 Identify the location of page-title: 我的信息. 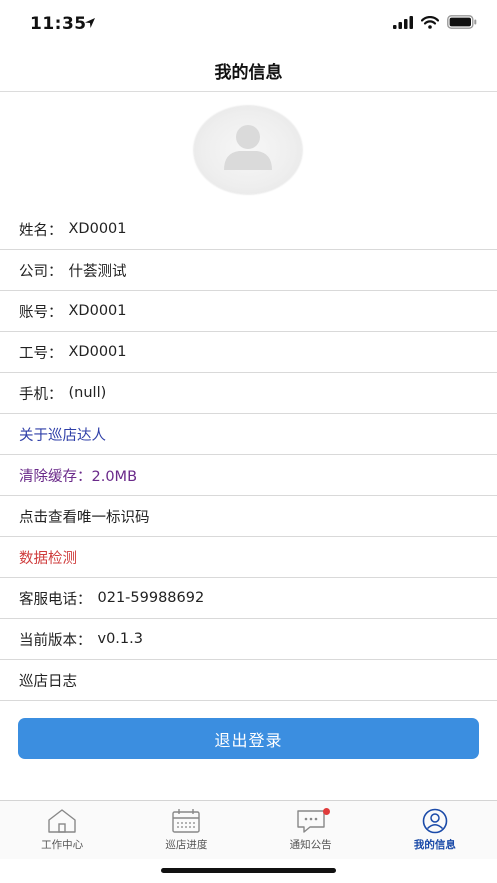
(248, 73).